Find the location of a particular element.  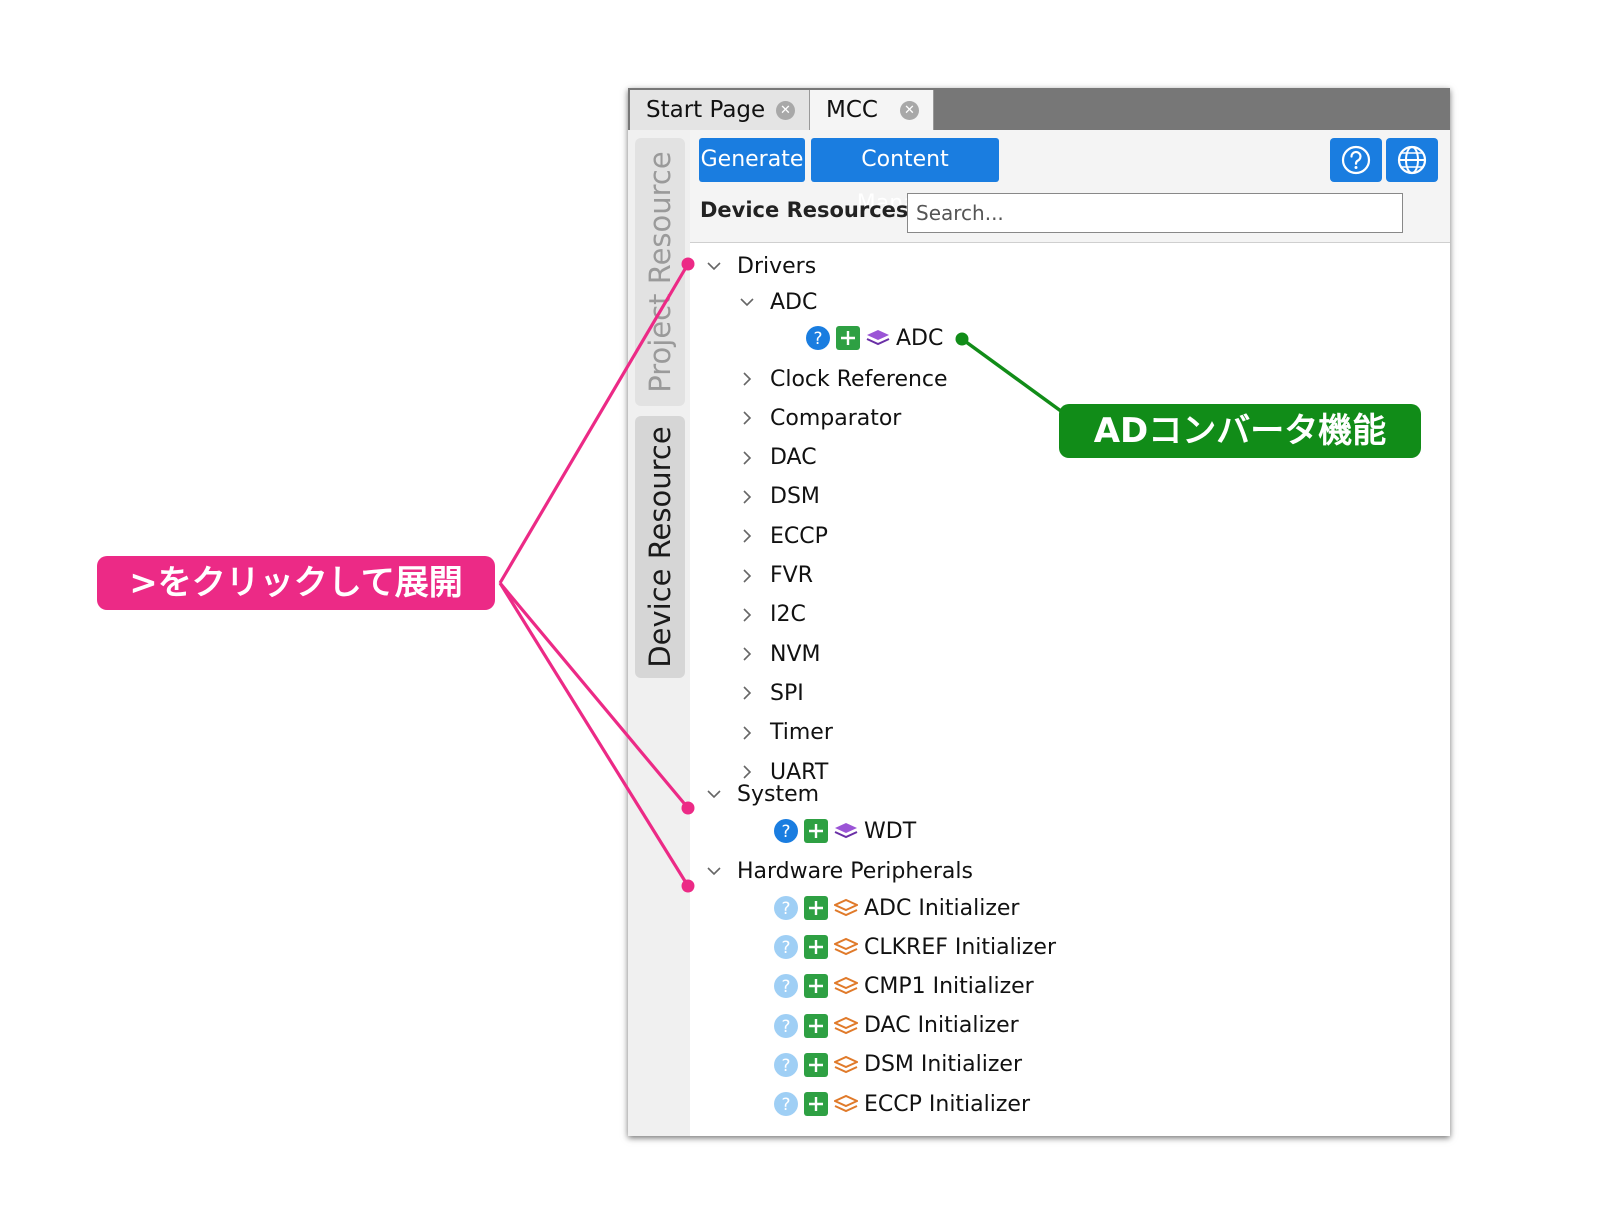

annotation-adc-feature: ADコンバータ機能 is located at coordinates (1240, 431).